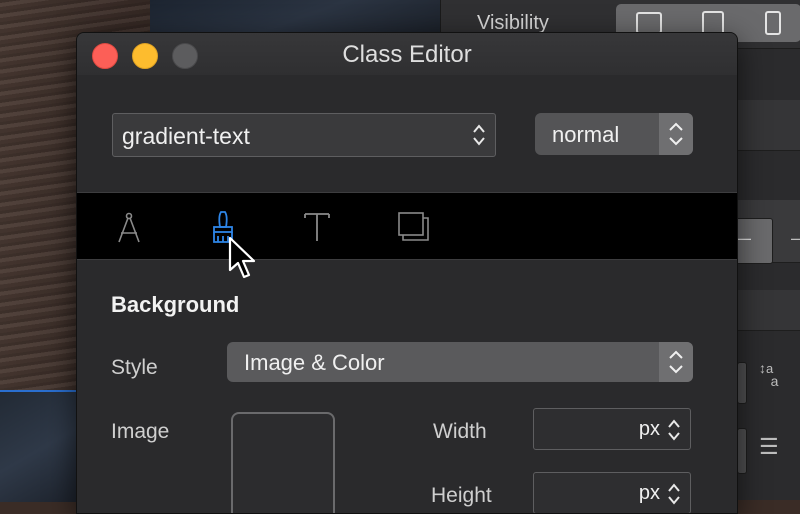  Describe the element at coordinates (649, 23) in the screenshot. I see `desktop-visibility-icon` at that location.